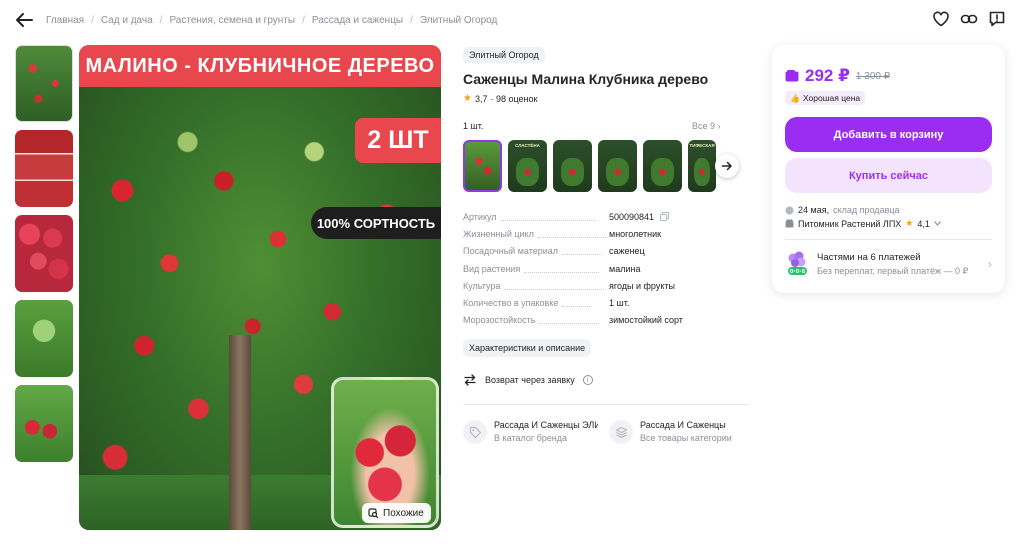 The image size is (1024, 547). What do you see at coordinates (664, 216) in the screenshot?
I see `copy-icon` at bounding box center [664, 216].